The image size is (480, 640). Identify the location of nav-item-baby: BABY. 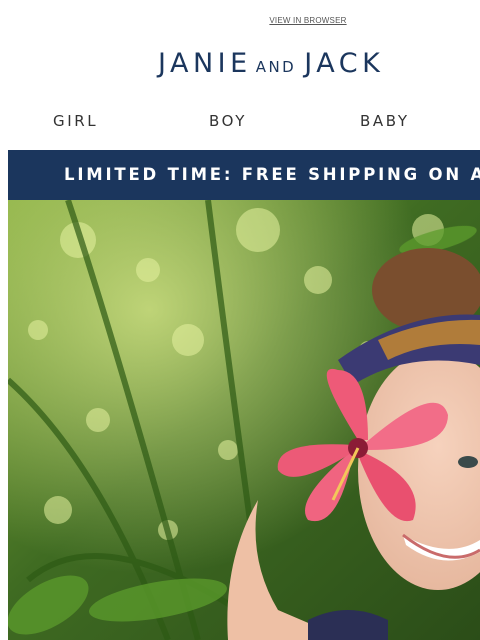
(385, 121).